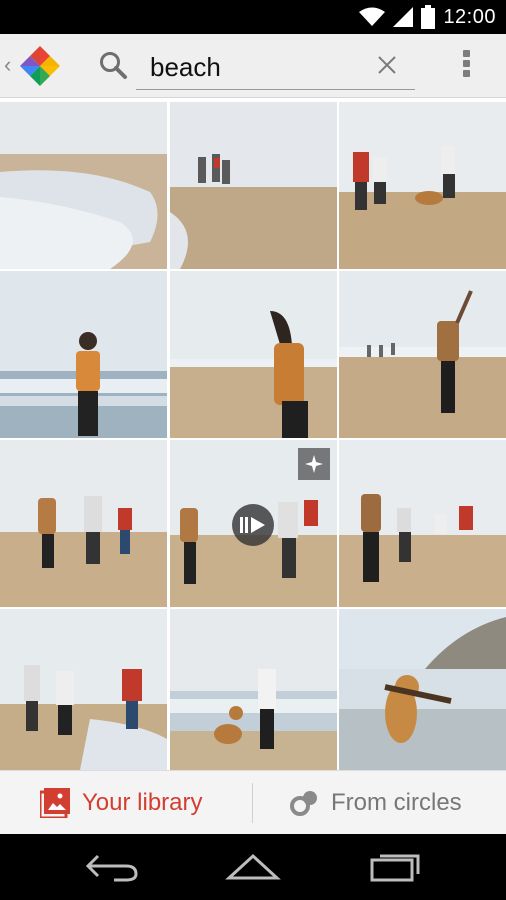  I want to click on status-bar: 12:00, so click(253, 17).